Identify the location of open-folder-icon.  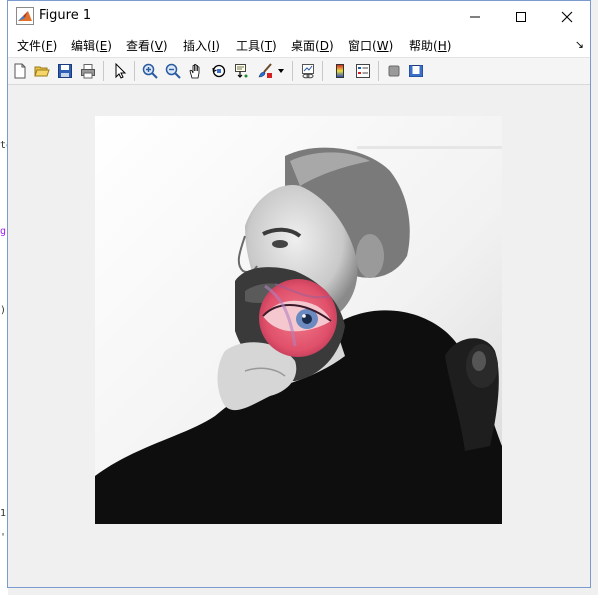
(42, 71).